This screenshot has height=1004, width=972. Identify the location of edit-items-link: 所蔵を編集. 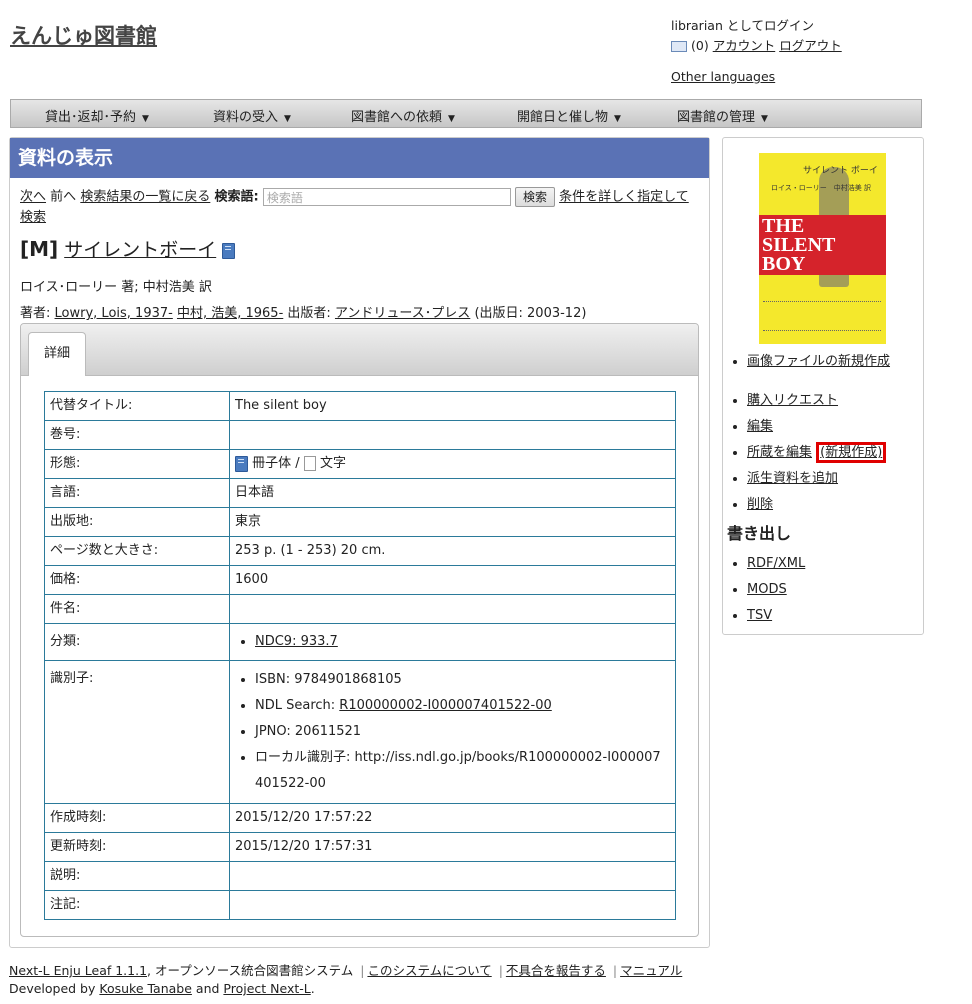
(779, 452).